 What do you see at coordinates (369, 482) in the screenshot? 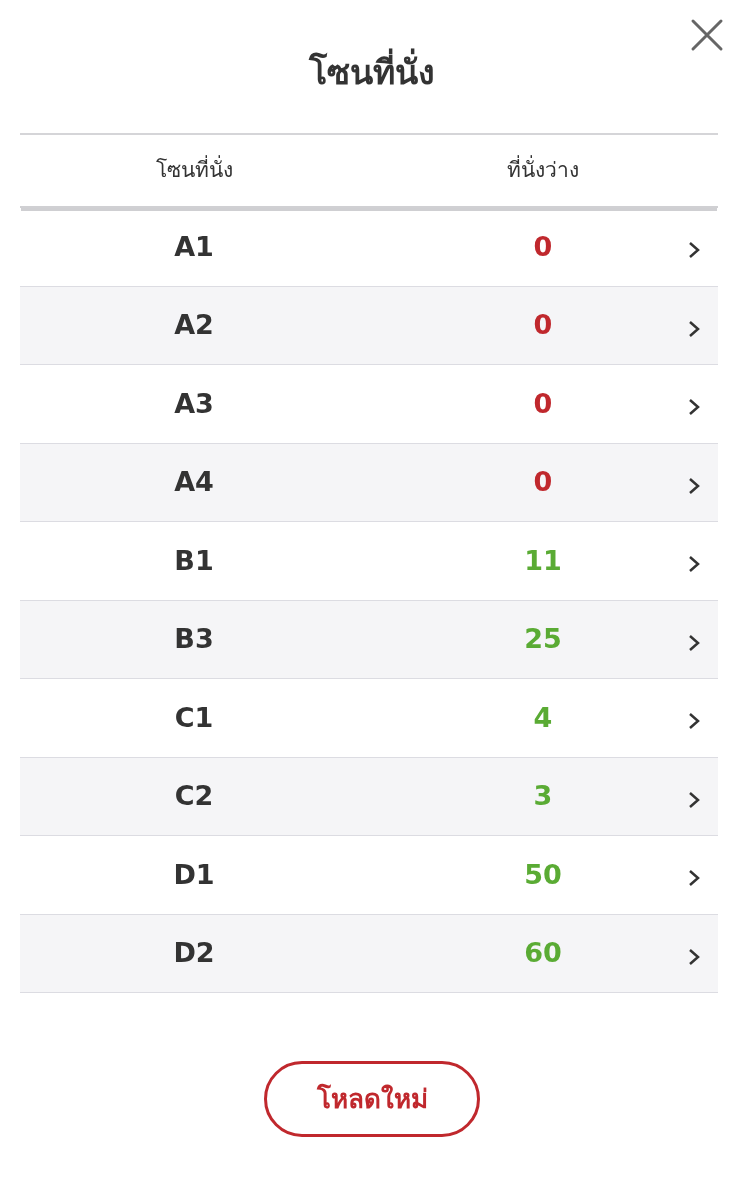
I see `zone-row: A4 0` at bounding box center [369, 482].